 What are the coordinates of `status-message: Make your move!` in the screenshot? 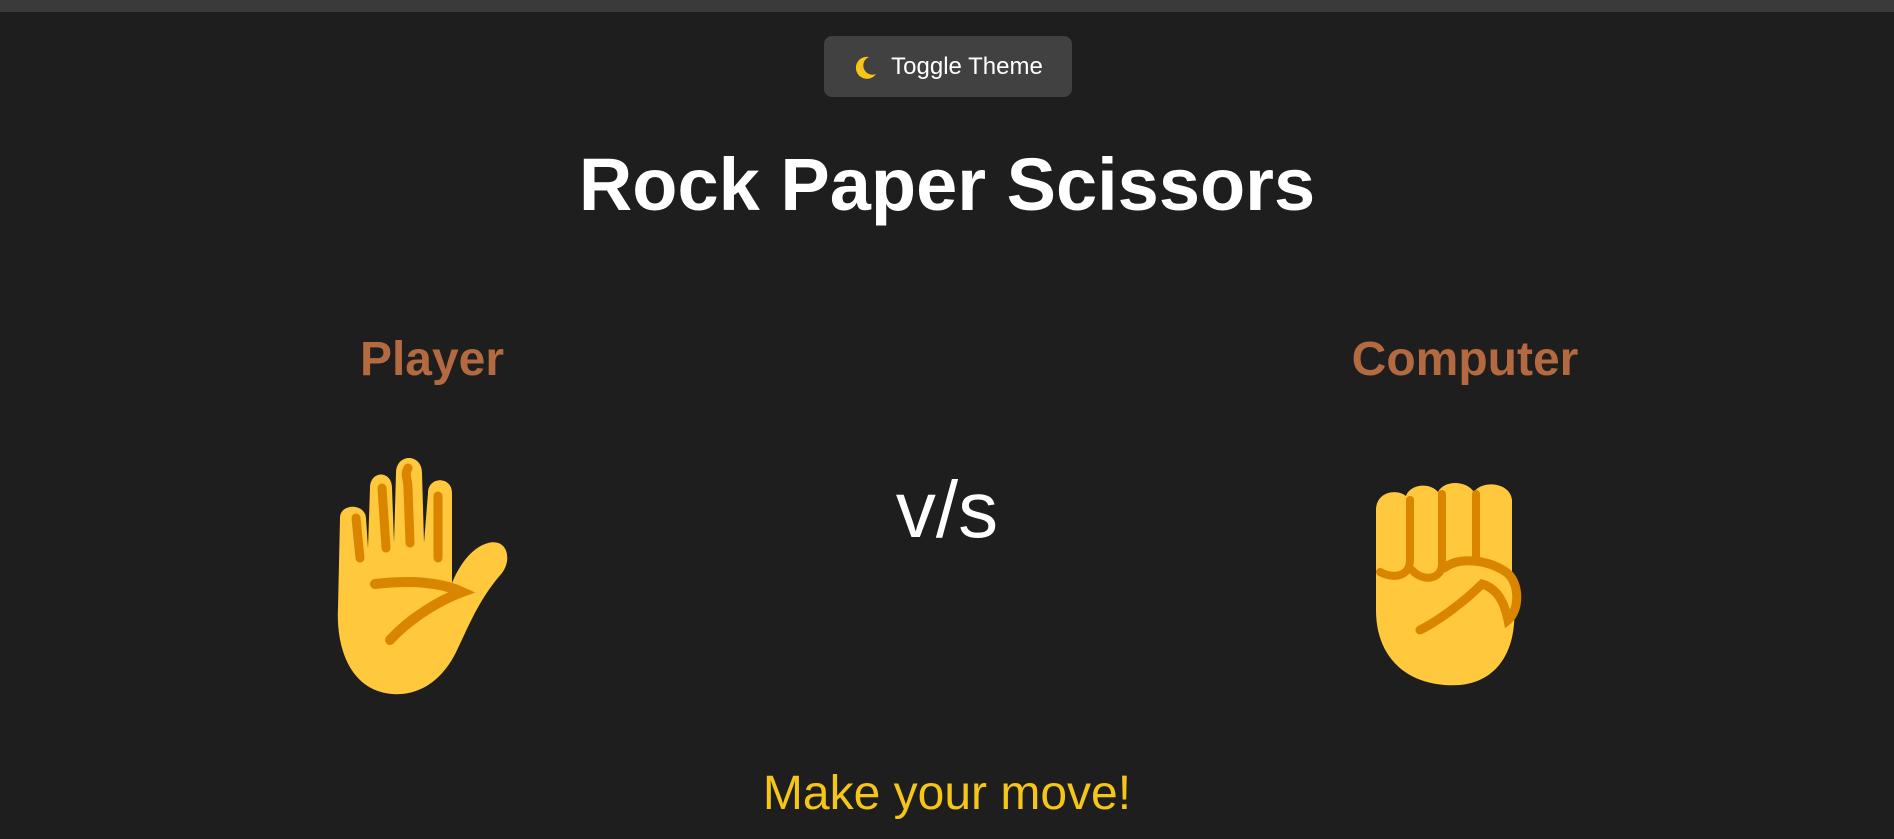 It's located at (947, 793).